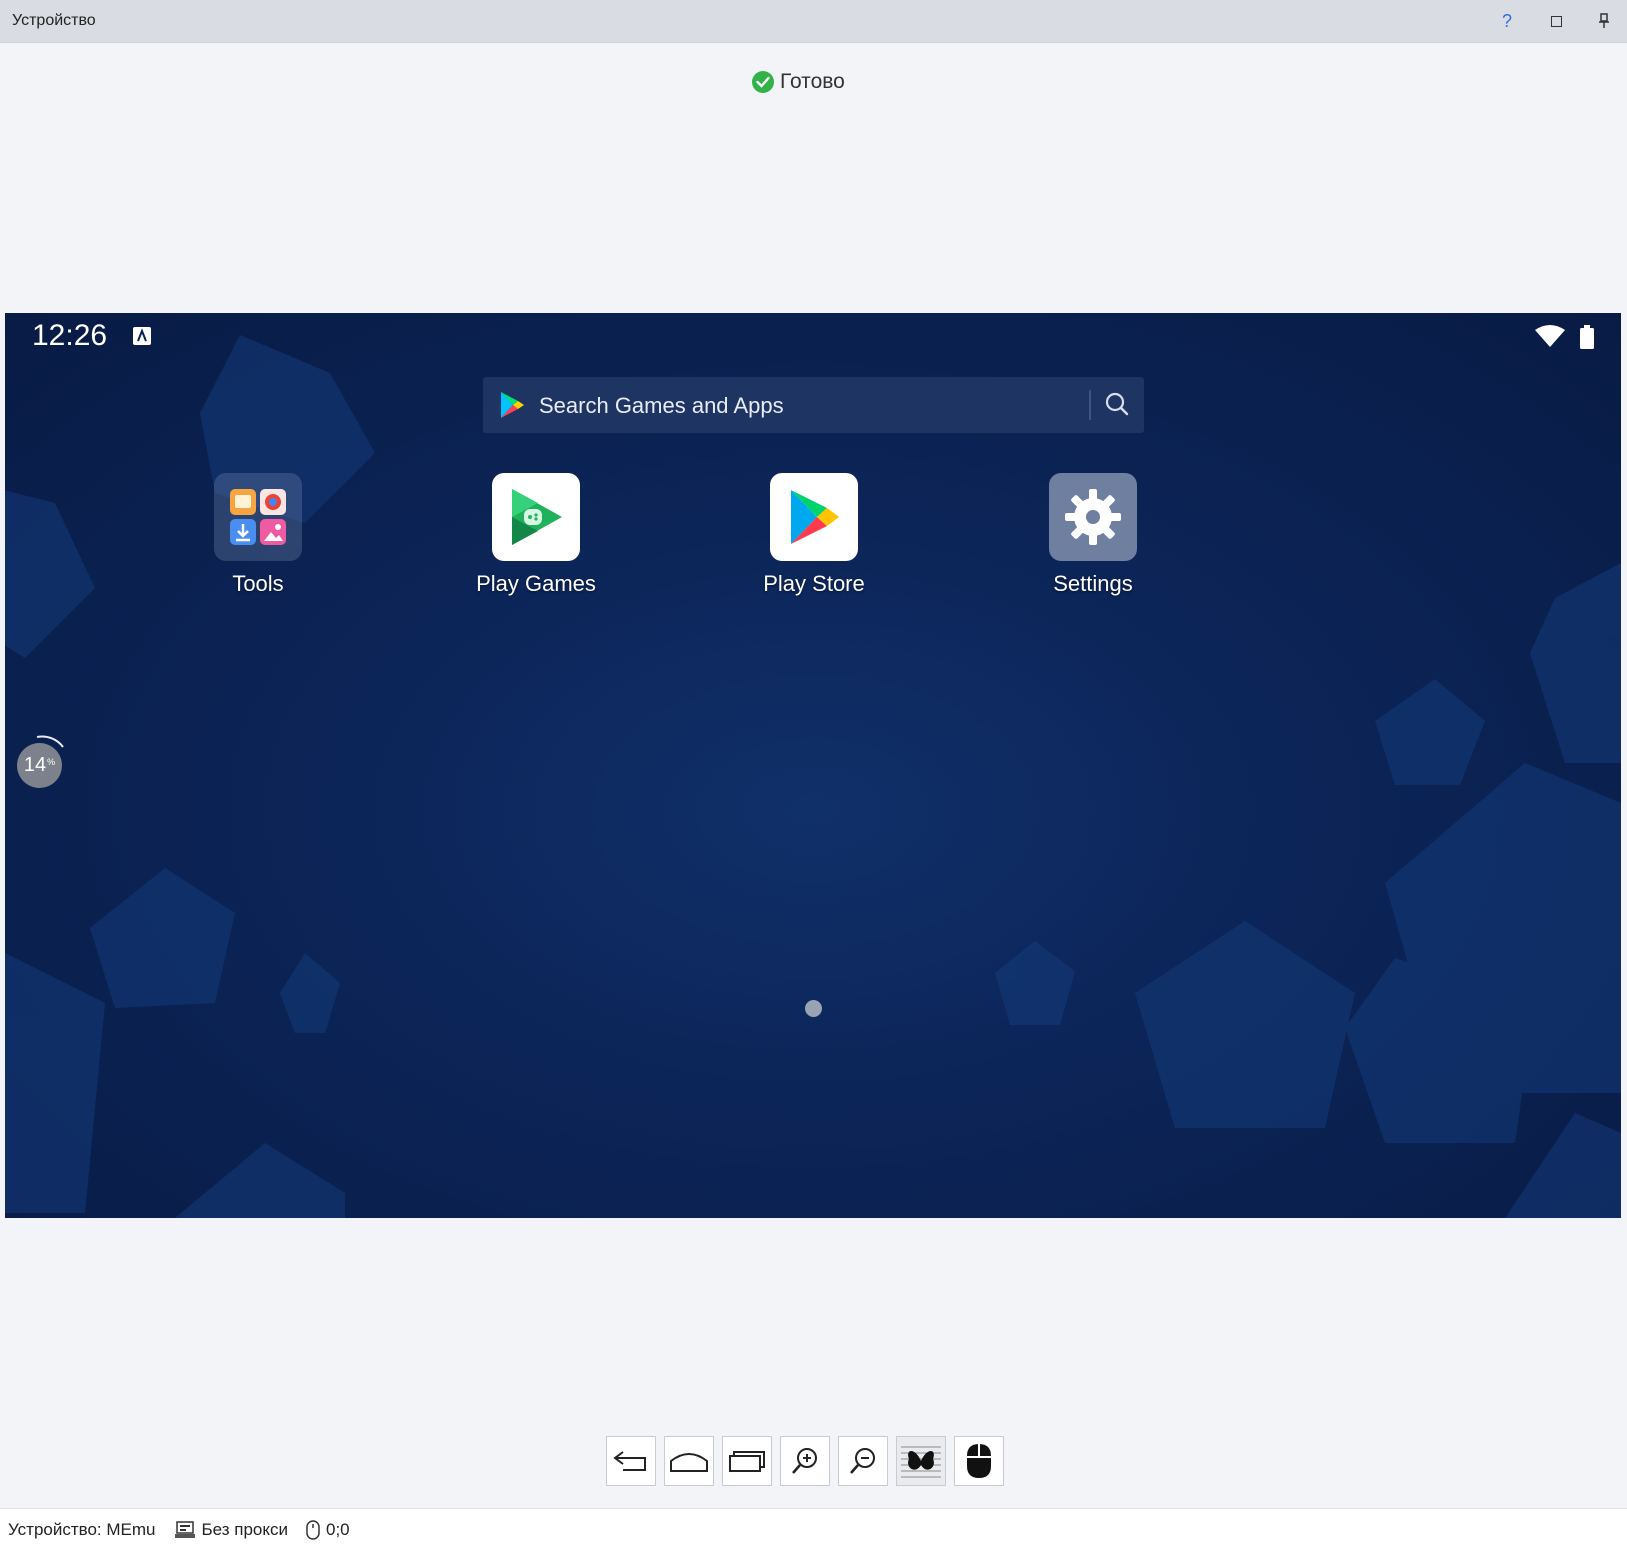 The width and height of the screenshot is (1627, 1550). I want to click on zoom-out-icon, so click(862, 1461).